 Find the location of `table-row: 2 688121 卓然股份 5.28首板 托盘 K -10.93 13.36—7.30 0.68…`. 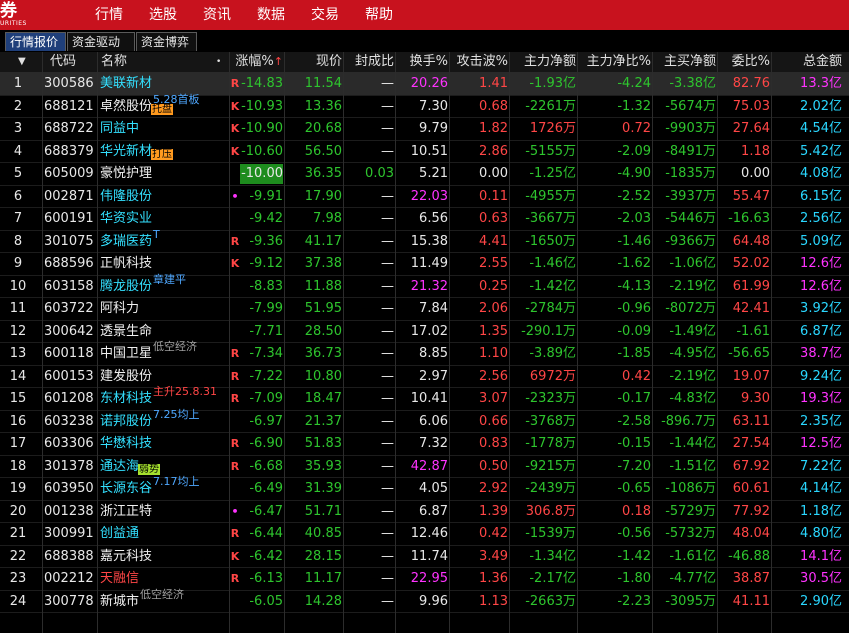

table-row: 2 688121 卓然股份 5.28首板 托盘 K -10.93 13.36—7.30 0.68… is located at coordinates (424, 105).